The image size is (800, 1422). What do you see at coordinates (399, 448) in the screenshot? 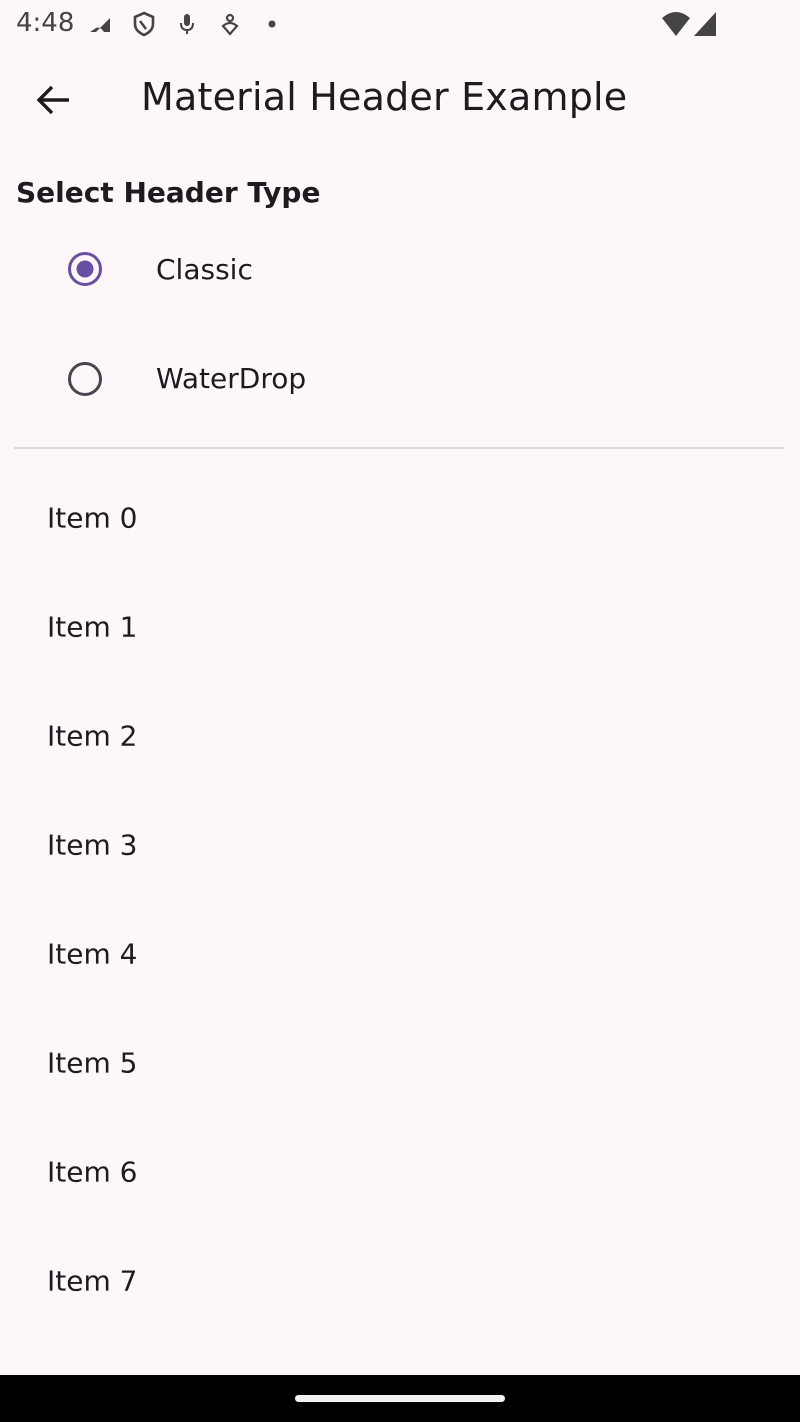
I see `divider` at bounding box center [399, 448].